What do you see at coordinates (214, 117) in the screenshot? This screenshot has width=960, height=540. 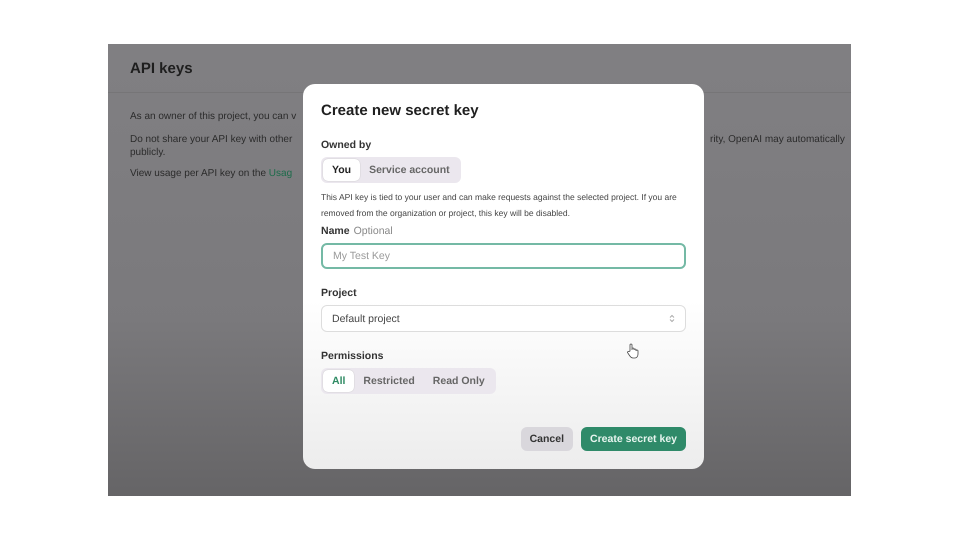 I see `paragraph-text: As an owner of this project, you can v` at bounding box center [214, 117].